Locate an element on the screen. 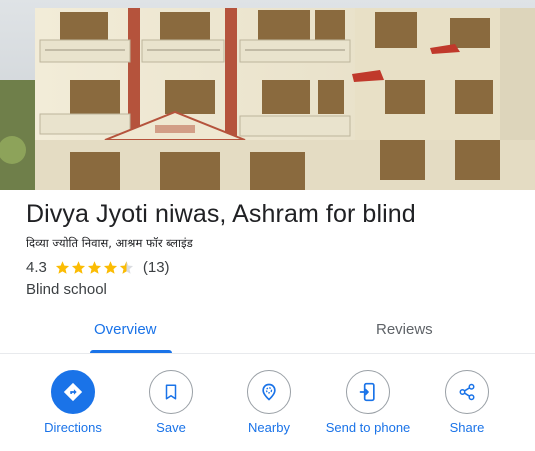 This screenshot has width=535, height=451. send-to-phone-circle is located at coordinates (368, 392).